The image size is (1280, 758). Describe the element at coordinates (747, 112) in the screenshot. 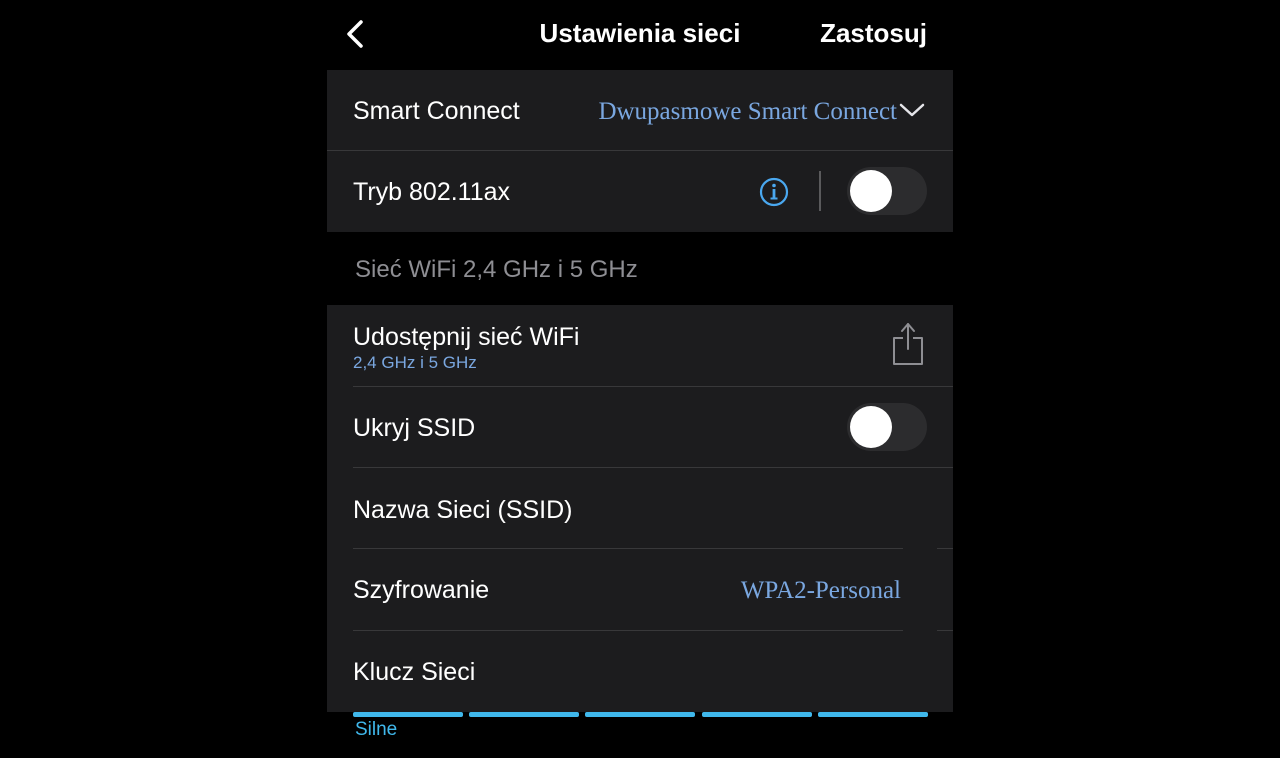

I see `smart-connect-value: Dwupasmowe Smart Connect` at that location.